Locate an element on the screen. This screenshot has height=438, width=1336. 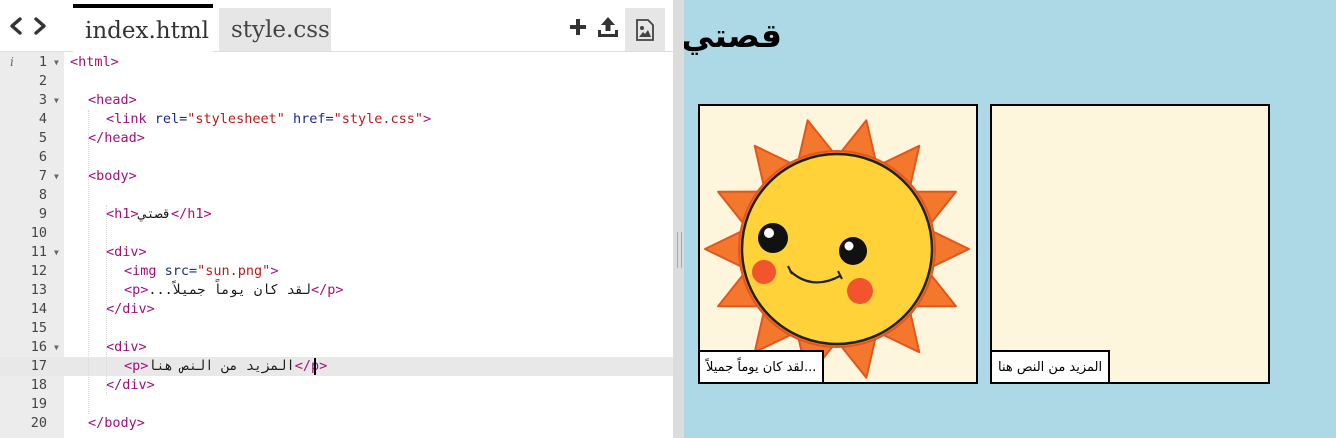
plus-icon is located at coordinates (578, 27).